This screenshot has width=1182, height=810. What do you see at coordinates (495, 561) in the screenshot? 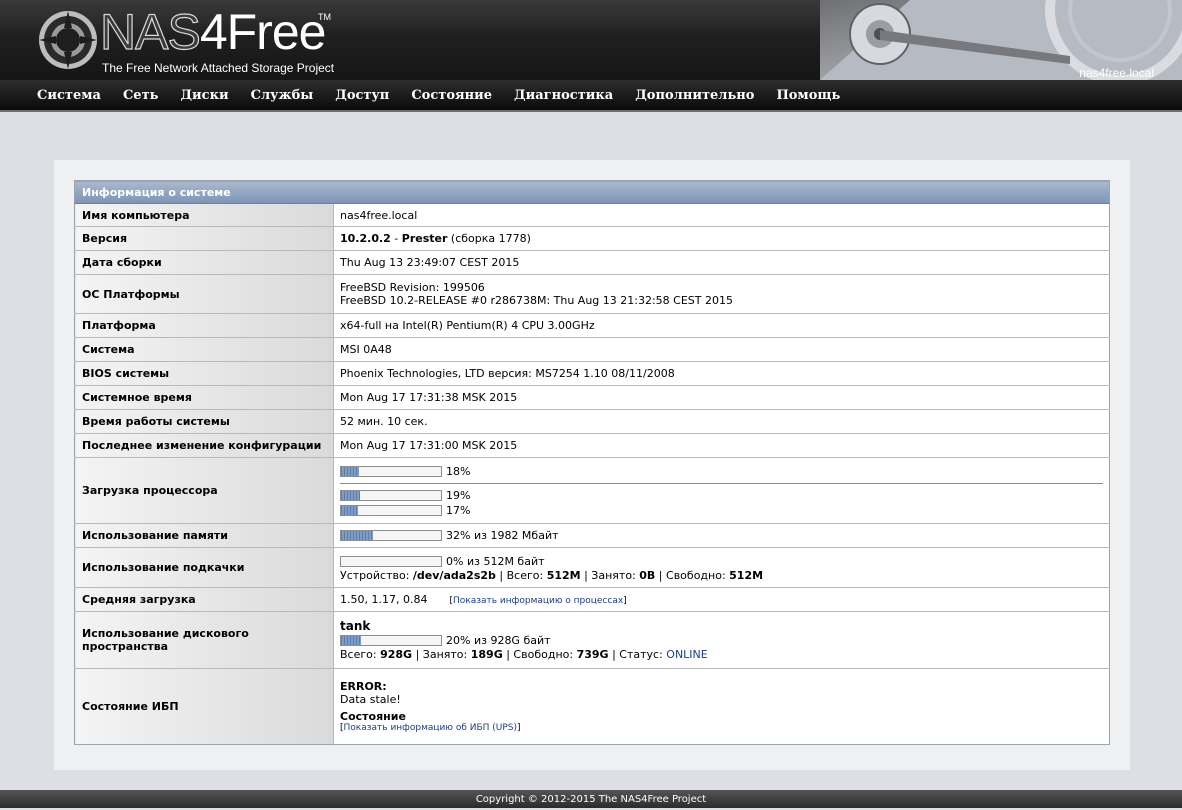
I see `swap-text: 0% из 512M байт` at bounding box center [495, 561].